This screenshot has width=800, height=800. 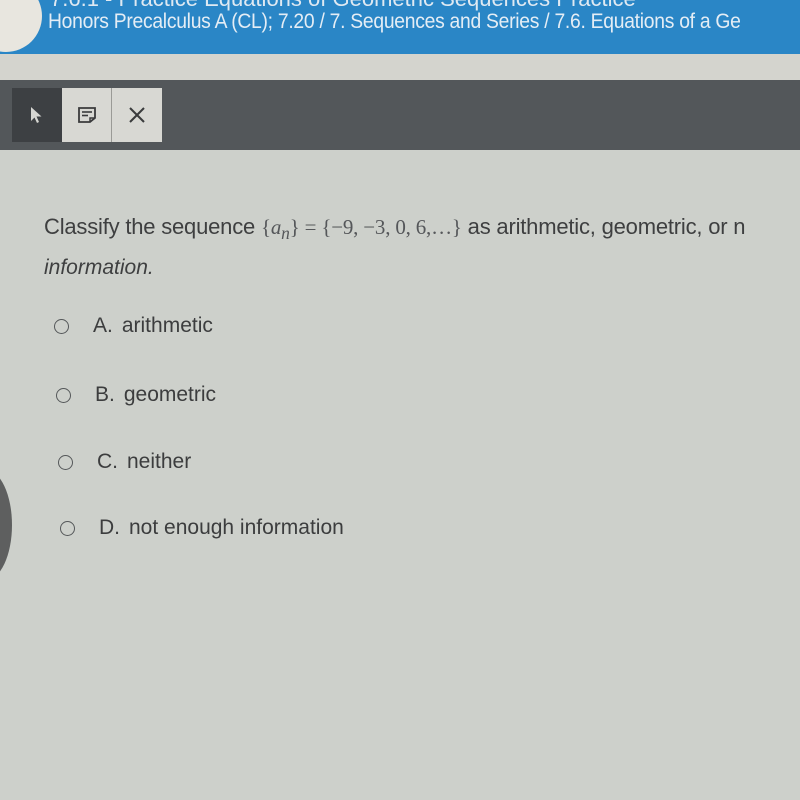 I want to click on option-b: B. geometric, so click(x=136, y=395).